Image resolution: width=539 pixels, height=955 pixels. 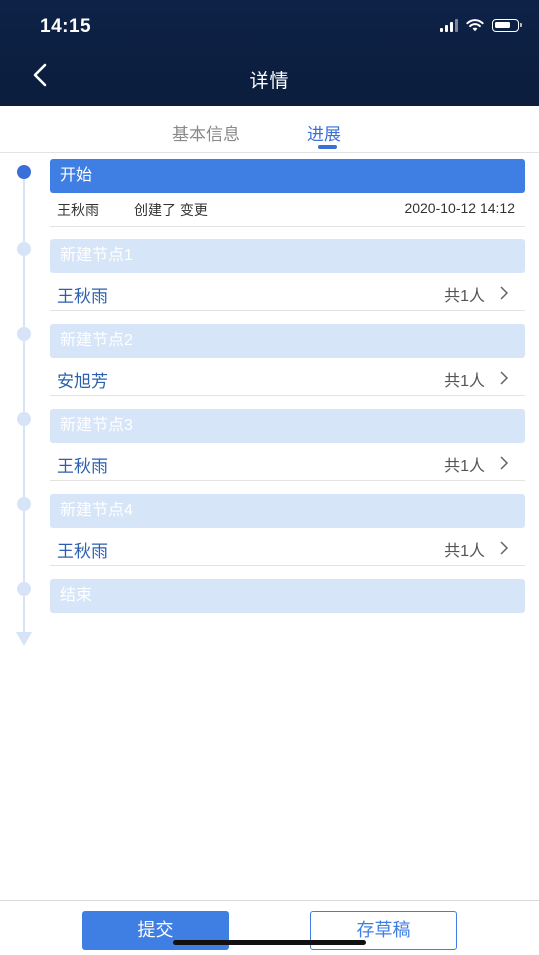 What do you see at coordinates (24, 419) in the screenshot?
I see `timeline-dot-node3` at bounding box center [24, 419].